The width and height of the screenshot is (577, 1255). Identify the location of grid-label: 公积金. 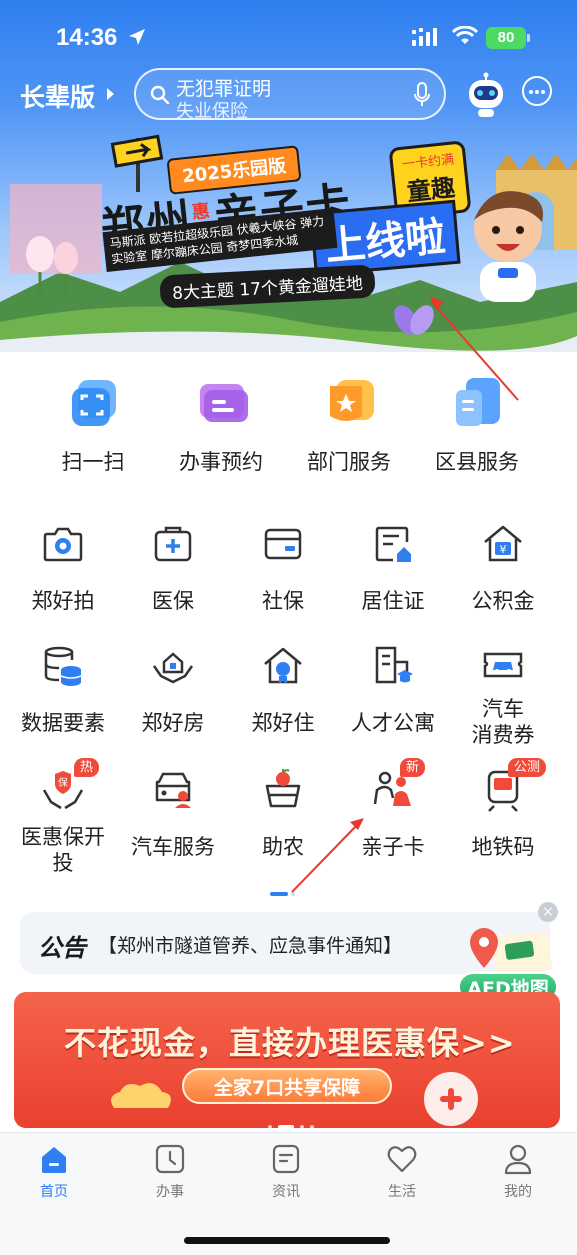
(503, 601).